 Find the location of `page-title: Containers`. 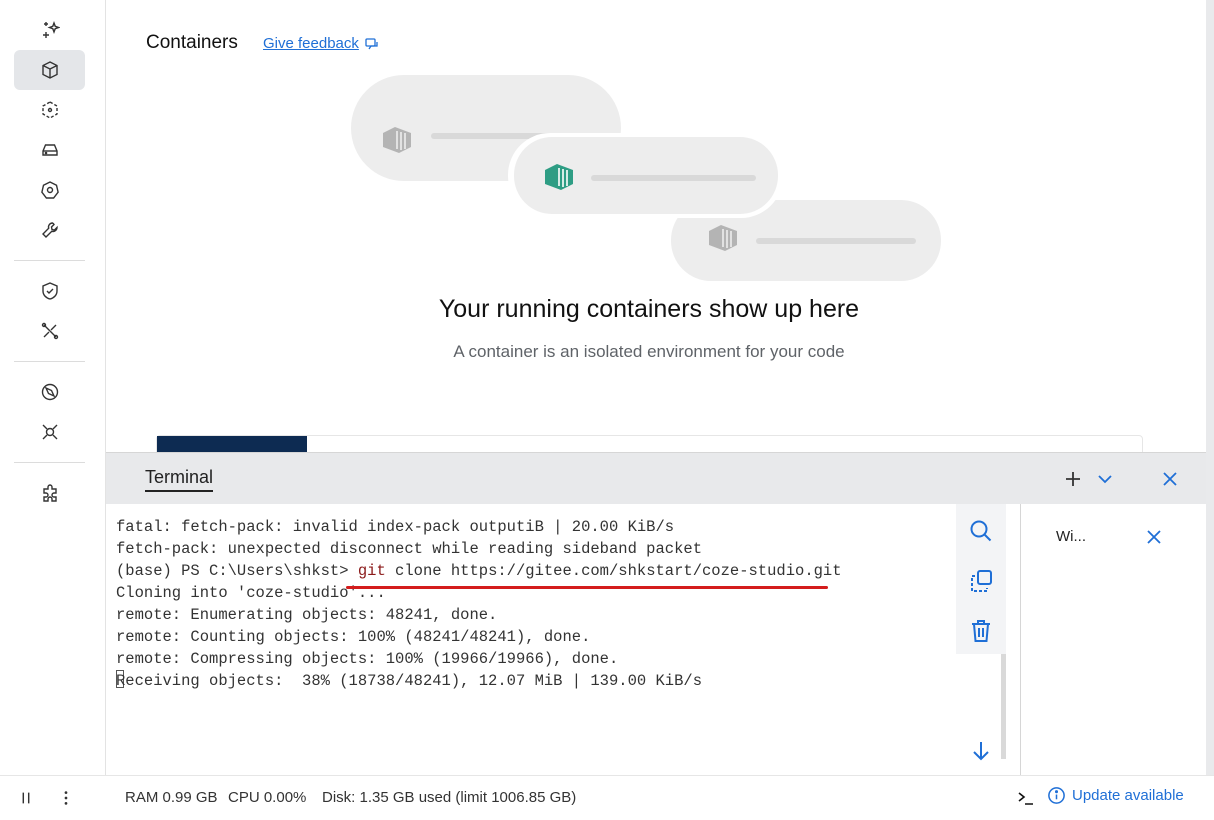

page-title: Containers is located at coordinates (192, 42).